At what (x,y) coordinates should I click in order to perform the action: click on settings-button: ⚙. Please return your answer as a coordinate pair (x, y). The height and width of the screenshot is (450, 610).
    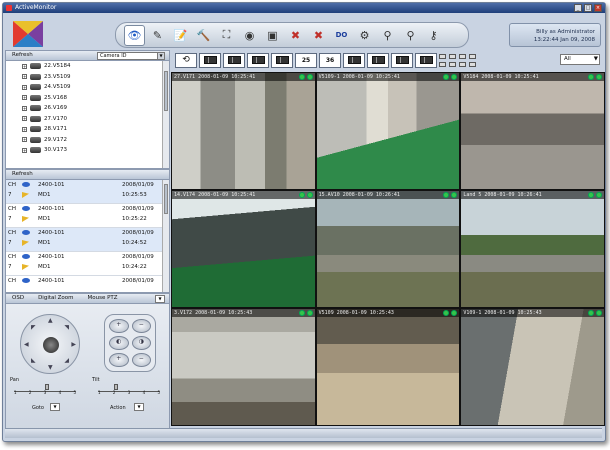
    Looking at the image, I should click on (364, 35).